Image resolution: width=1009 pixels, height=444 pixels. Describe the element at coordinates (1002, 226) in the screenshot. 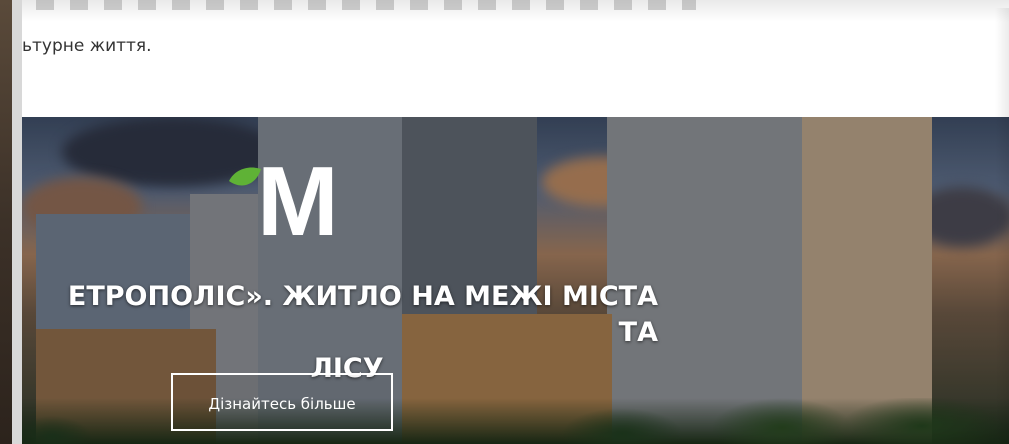

I see `page-edge-shadow` at that location.